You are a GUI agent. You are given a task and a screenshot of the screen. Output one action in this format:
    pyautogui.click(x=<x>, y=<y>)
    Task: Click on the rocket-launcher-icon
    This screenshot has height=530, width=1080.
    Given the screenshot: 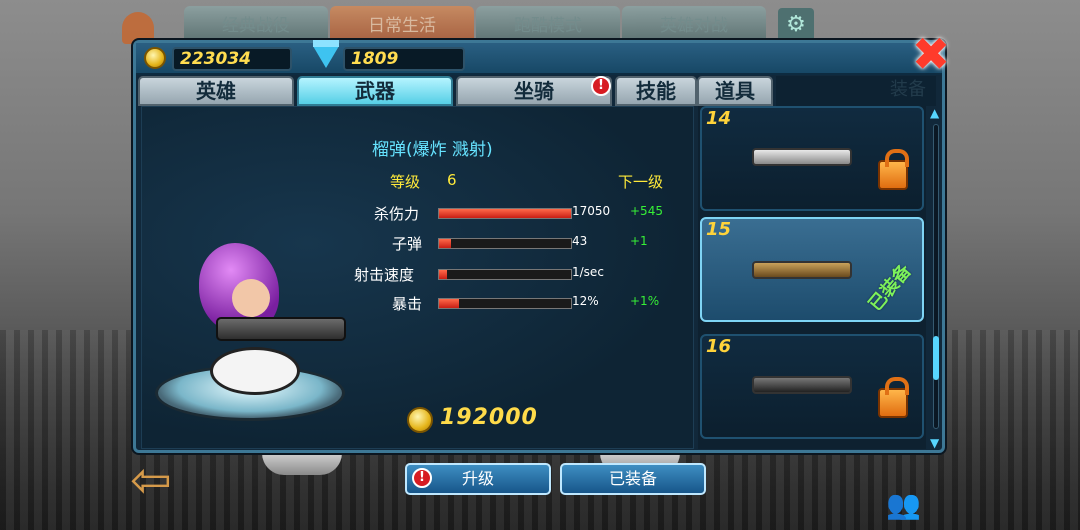 What is the action you would take?
    pyautogui.click(x=802, y=385)
    